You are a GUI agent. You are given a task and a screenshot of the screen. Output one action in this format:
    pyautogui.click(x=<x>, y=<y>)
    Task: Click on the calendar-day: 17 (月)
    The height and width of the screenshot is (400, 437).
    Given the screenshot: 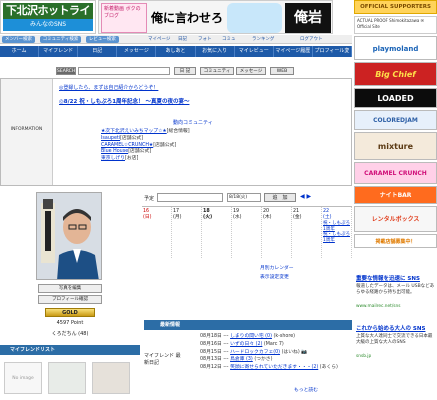 What is the action you would take?
    pyautogui.click(x=187, y=232)
    